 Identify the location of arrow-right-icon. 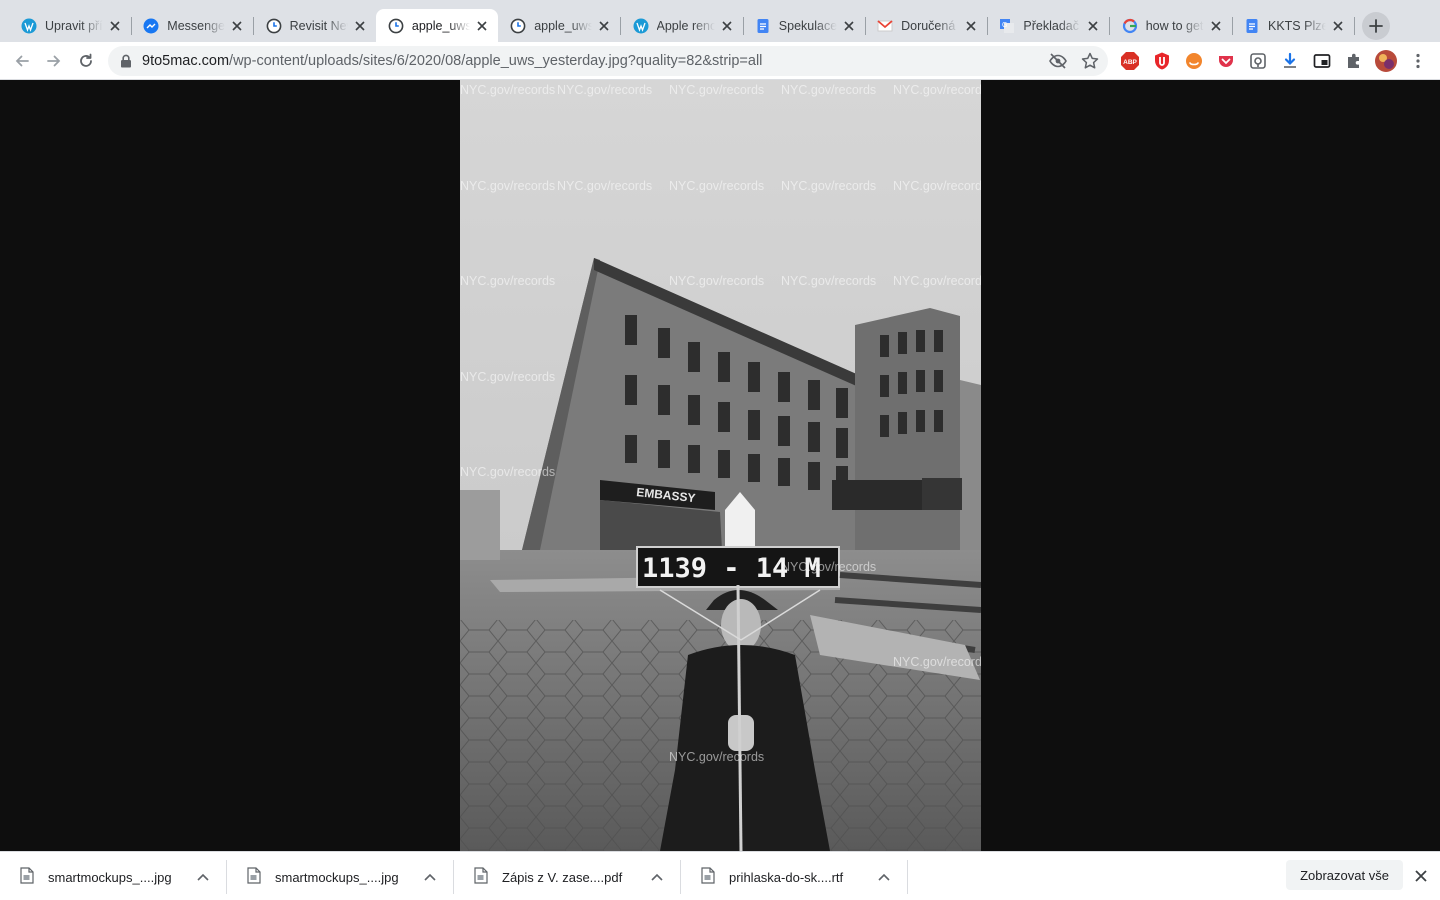
(54, 61).